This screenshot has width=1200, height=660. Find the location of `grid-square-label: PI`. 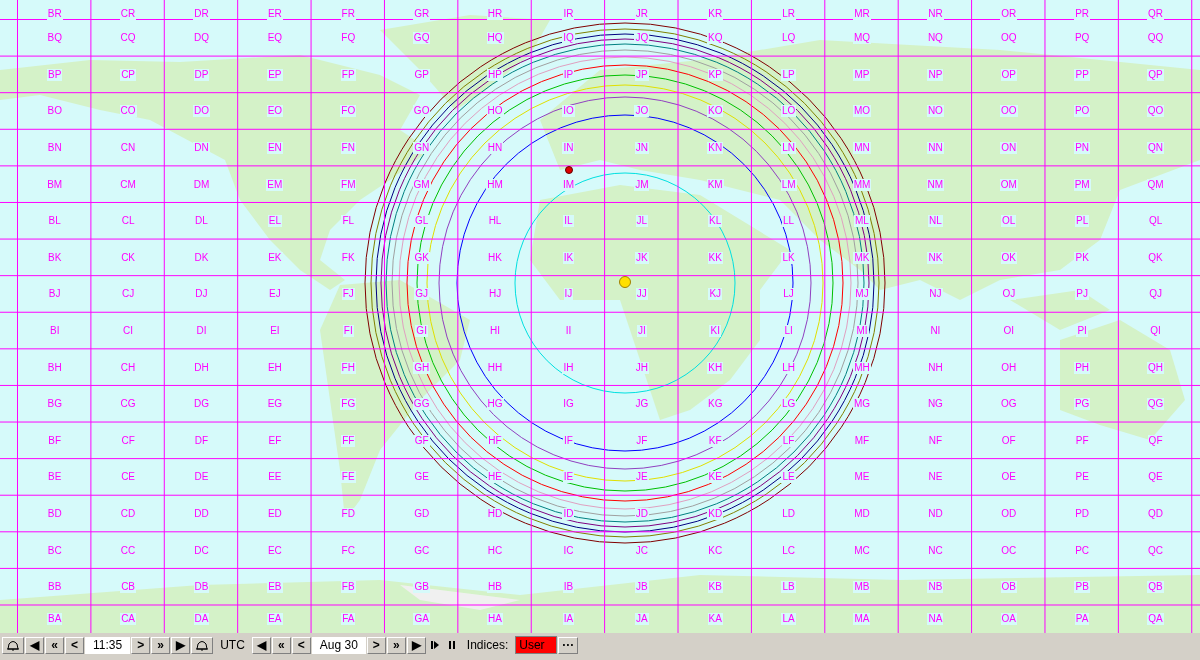

grid-square-label: PI is located at coordinates (1082, 331).